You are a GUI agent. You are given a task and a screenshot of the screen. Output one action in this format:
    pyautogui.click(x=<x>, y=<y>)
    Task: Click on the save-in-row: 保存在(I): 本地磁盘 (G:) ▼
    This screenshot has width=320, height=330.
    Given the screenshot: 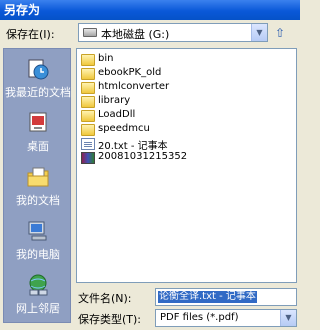 What is the action you would take?
    pyautogui.click(x=150, y=33)
    